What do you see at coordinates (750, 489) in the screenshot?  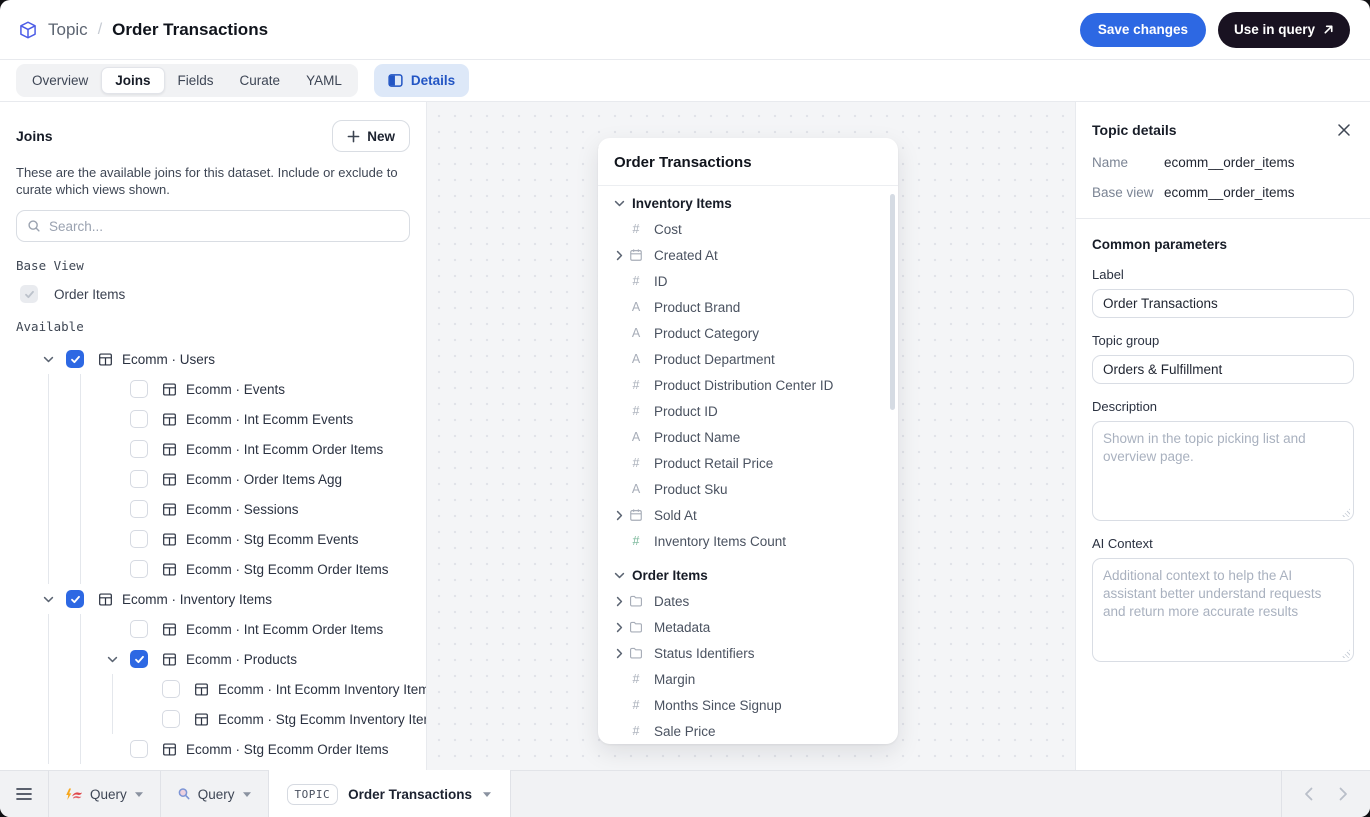 I see `field-row: A Product Sku` at bounding box center [750, 489].